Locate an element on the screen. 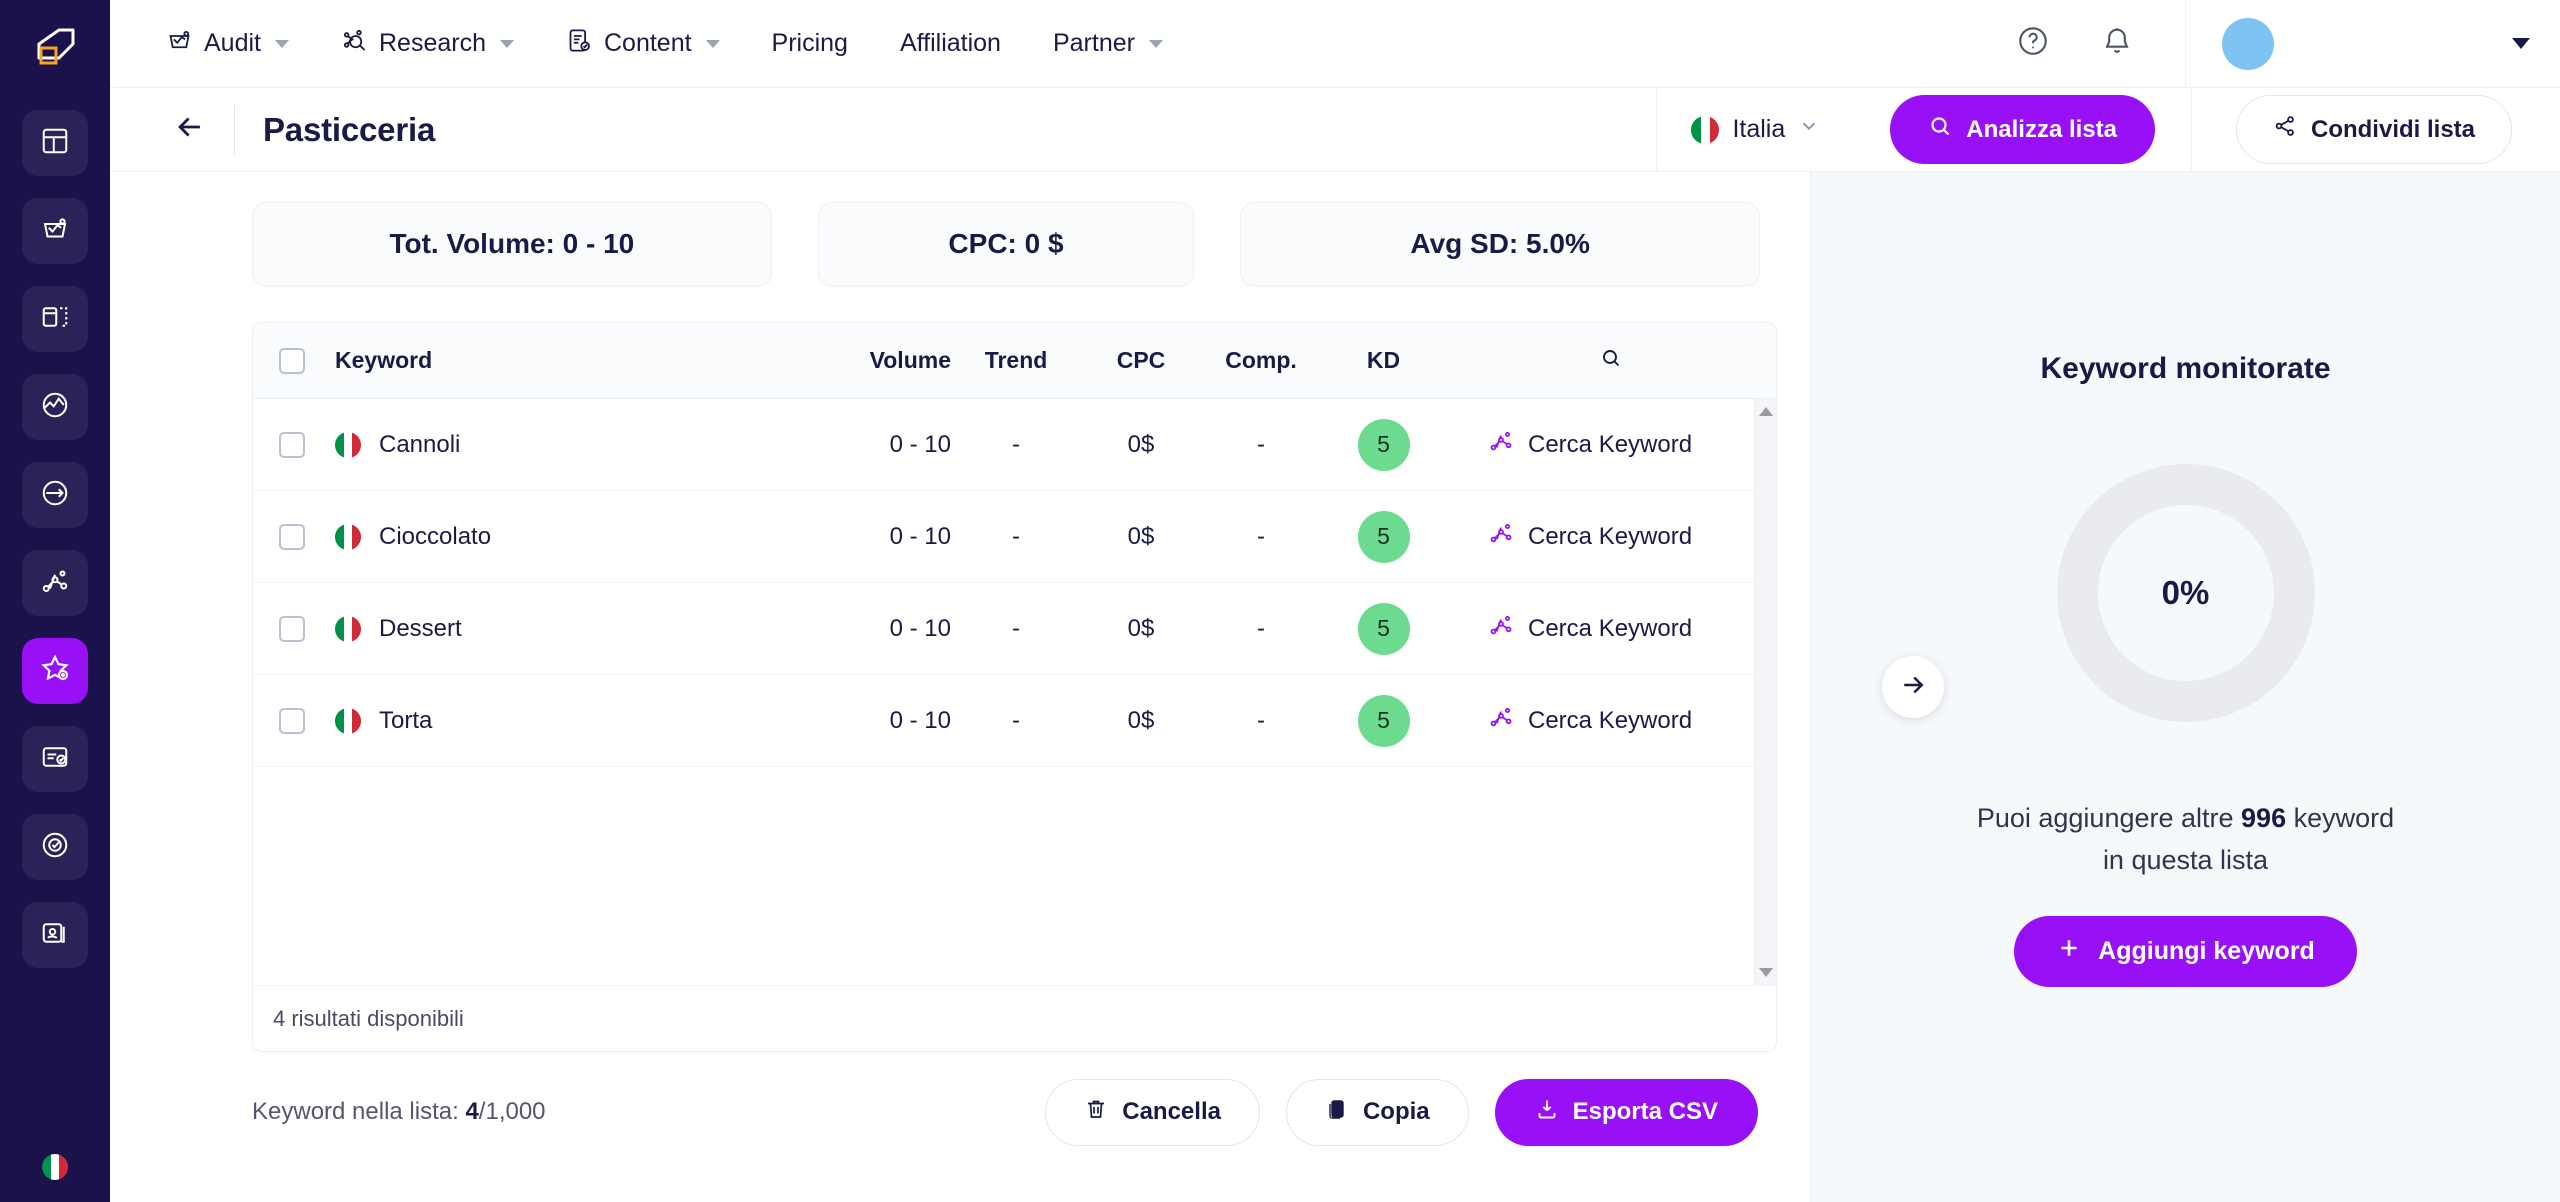 The image size is (2560, 1202). analyze-wrap: Analizza lista is located at coordinates (2022, 129).